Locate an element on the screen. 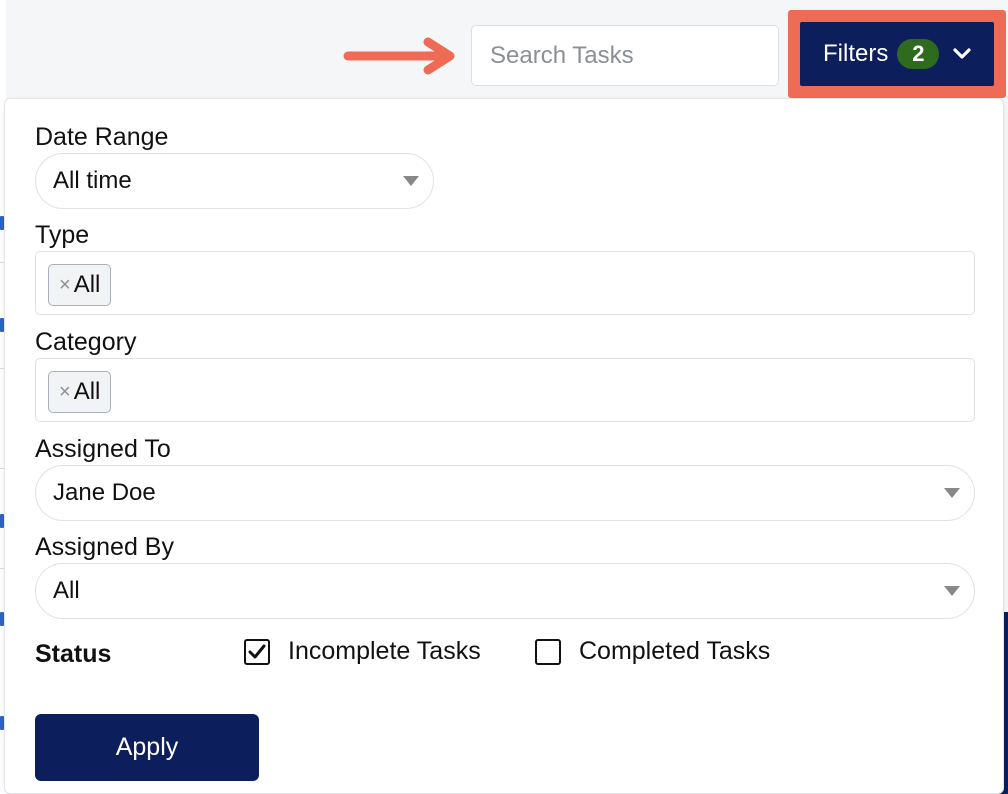 The height and width of the screenshot is (794, 1008). chevron-down-icon is located at coordinates (962, 53).